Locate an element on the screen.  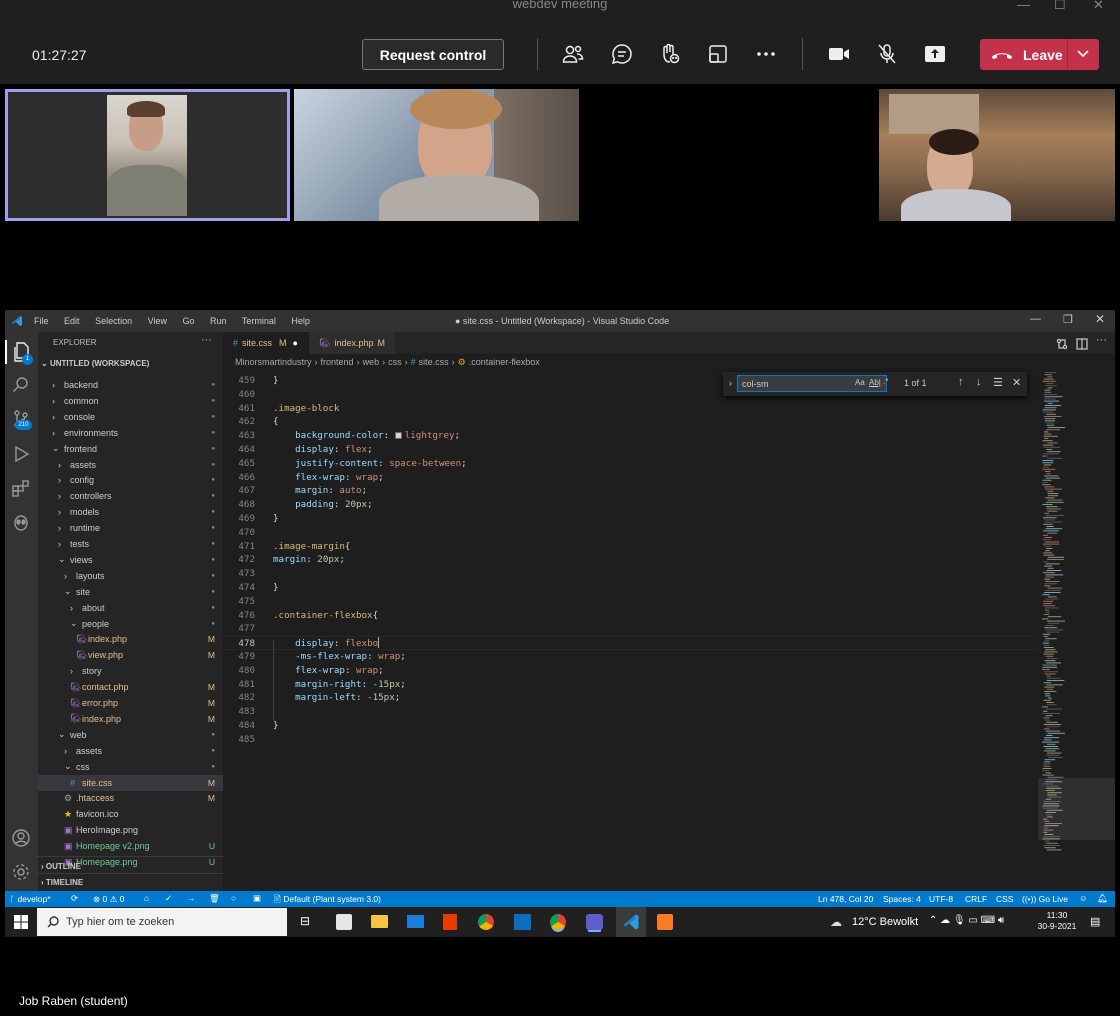
weather-text: 12°C Bewolkt is located at coordinates (885, 922).